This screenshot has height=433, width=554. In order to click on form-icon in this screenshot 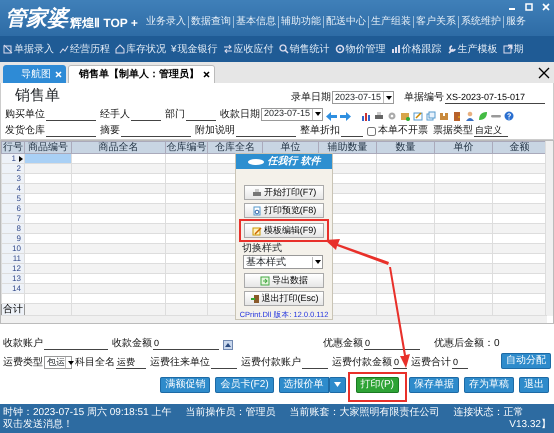, I will do `click(8, 49)`.